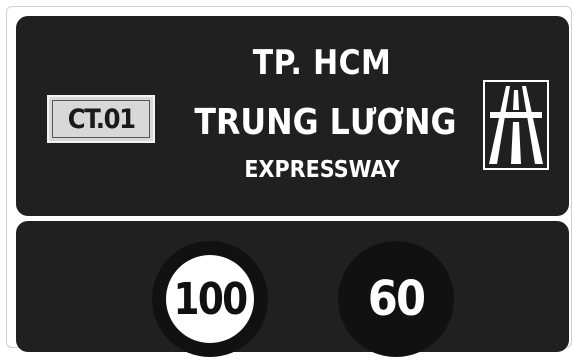  I want to click on destination-line-2: TRUNG LƯƠNG, so click(325, 122).